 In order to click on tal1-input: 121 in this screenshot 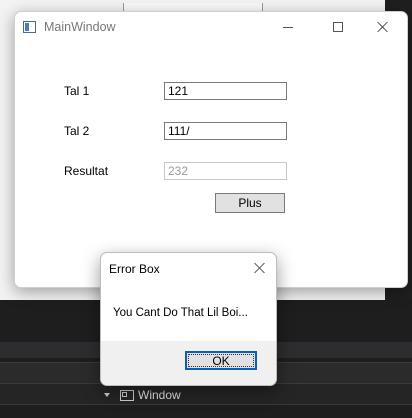, I will do `click(225, 91)`.